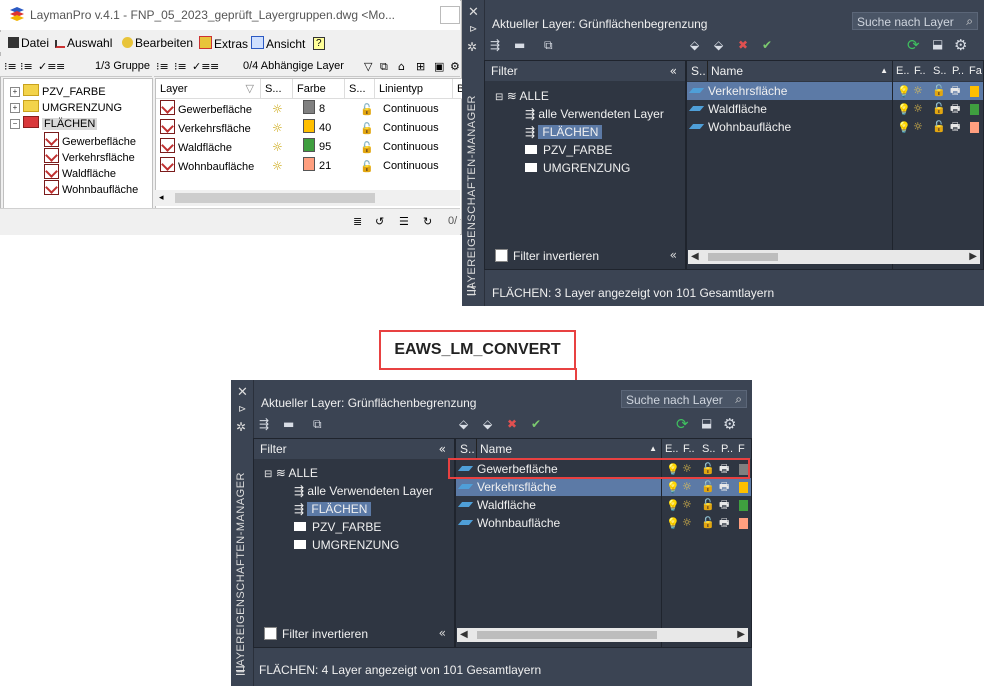 This screenshot has height=687, width=986. Describe the element at coordinates (743, 45) in the screenshot. I see `delete-layer-icon: ✖` at that location.